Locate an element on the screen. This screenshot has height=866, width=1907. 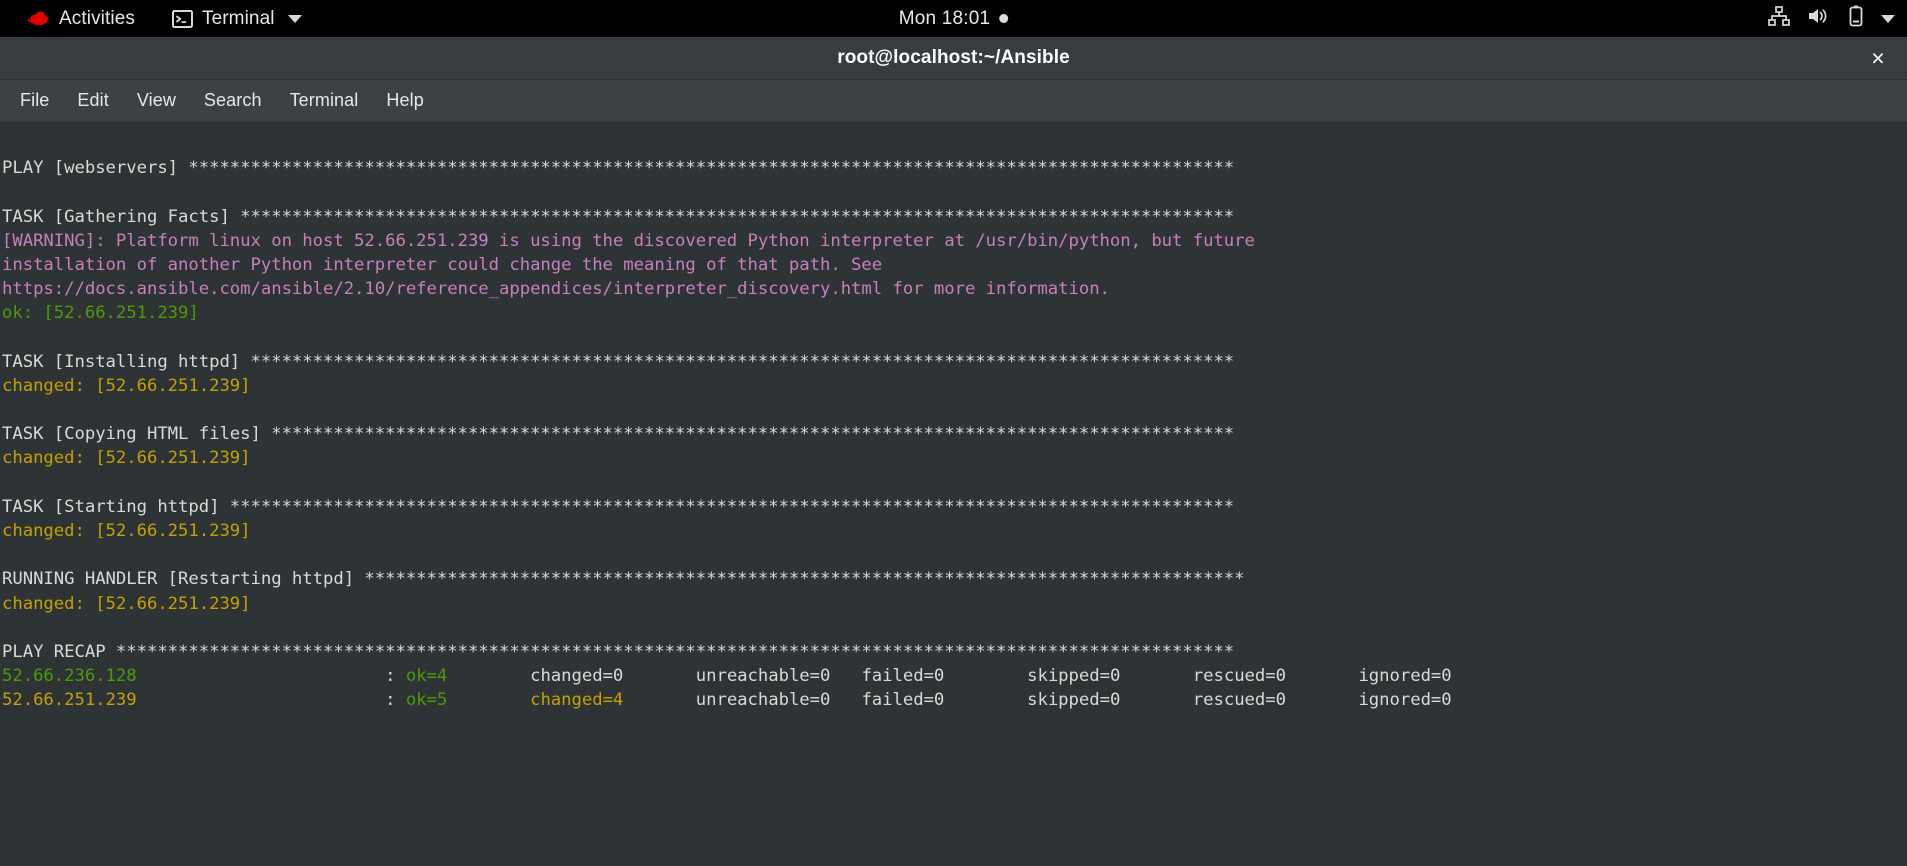
recap-stat: ok=4 is located at coordinates (468, 676).